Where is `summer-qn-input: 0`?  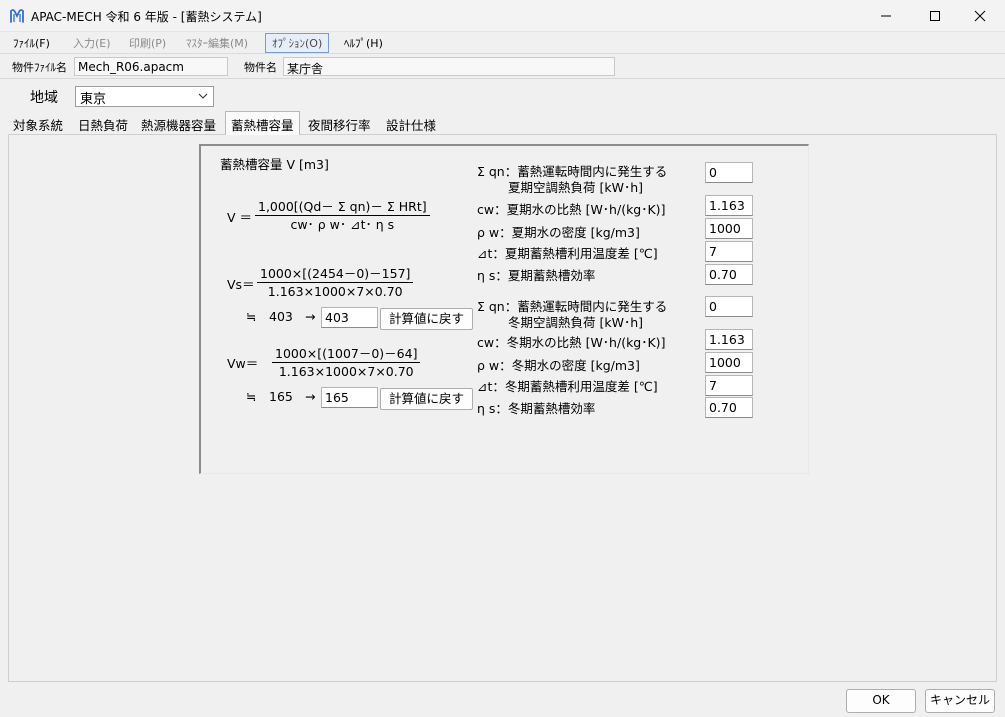
summer-qn-input: 0 is located at coordinates (729, 172).